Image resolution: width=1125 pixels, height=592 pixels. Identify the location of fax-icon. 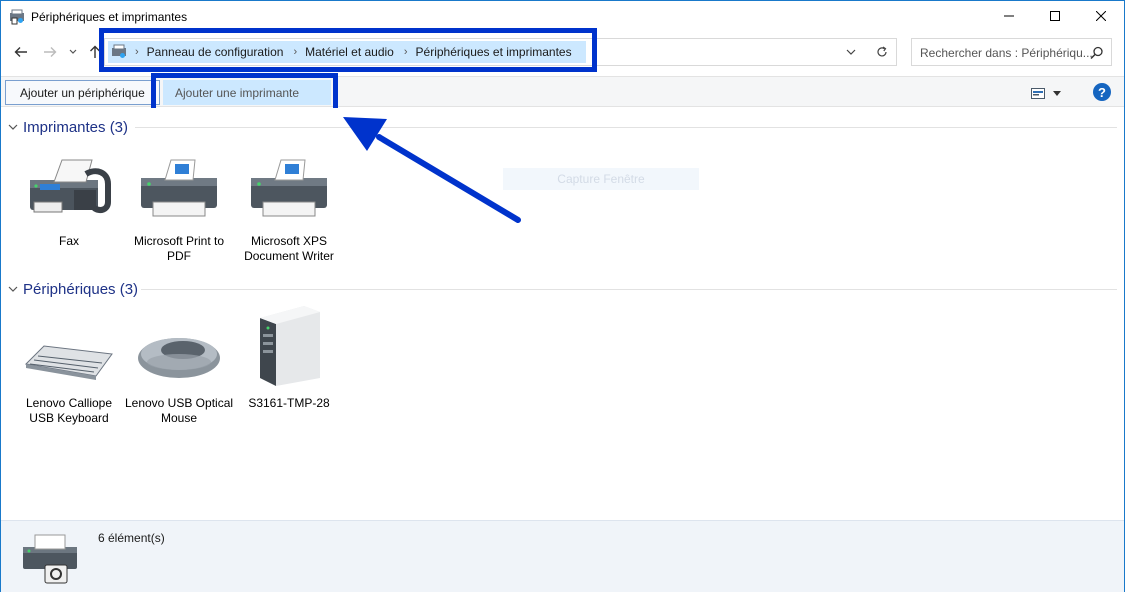
(70, 186).